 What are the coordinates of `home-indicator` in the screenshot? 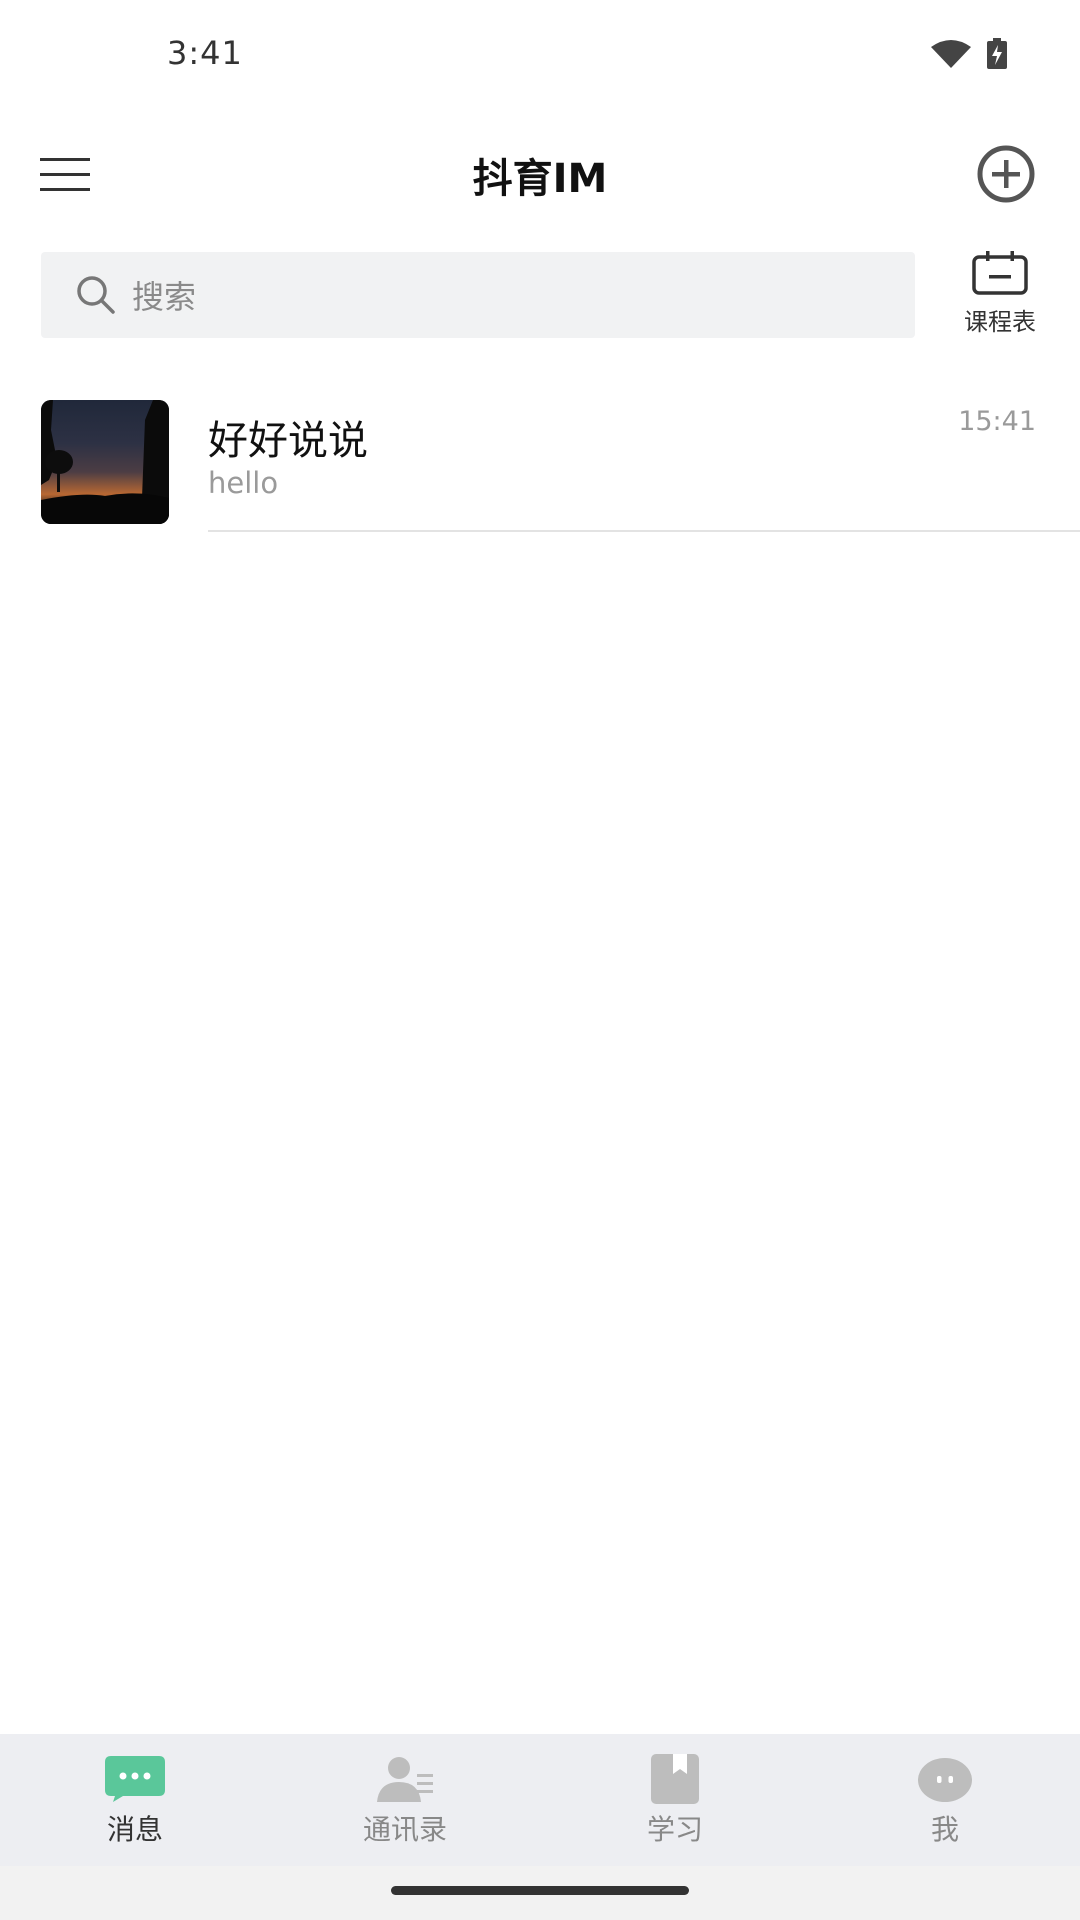 It's located at (540, 1890).